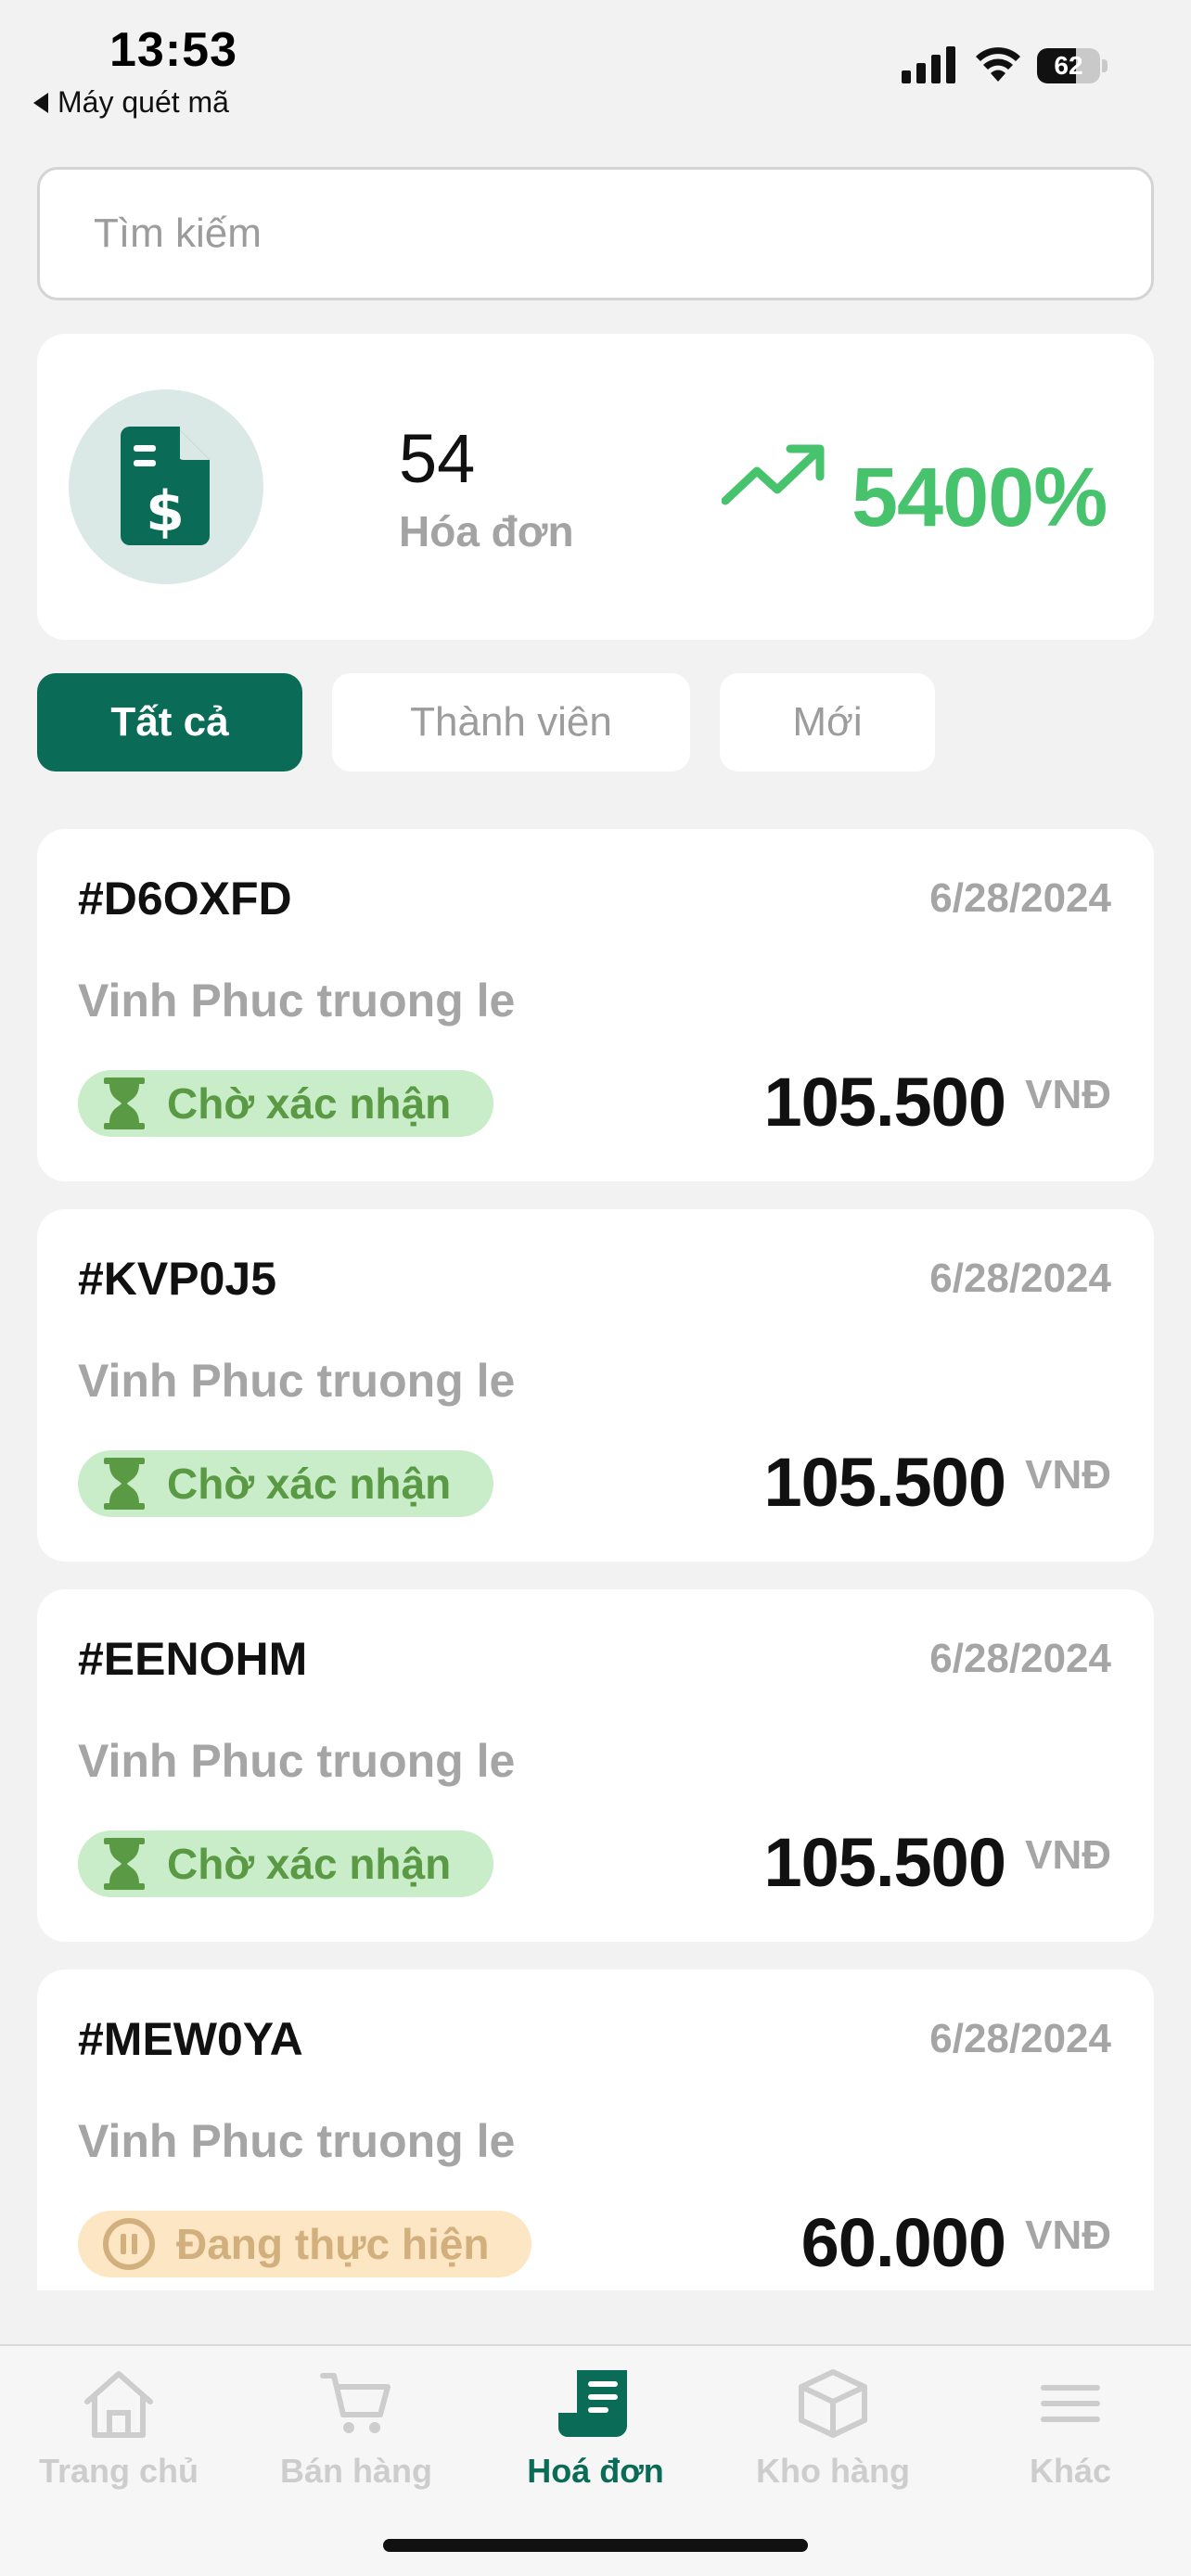 This screenshot has height=2576, width=1191. Describe the element at coordinates (40, 102) in the screenshot. I see `back-triangle-icon` at that location.